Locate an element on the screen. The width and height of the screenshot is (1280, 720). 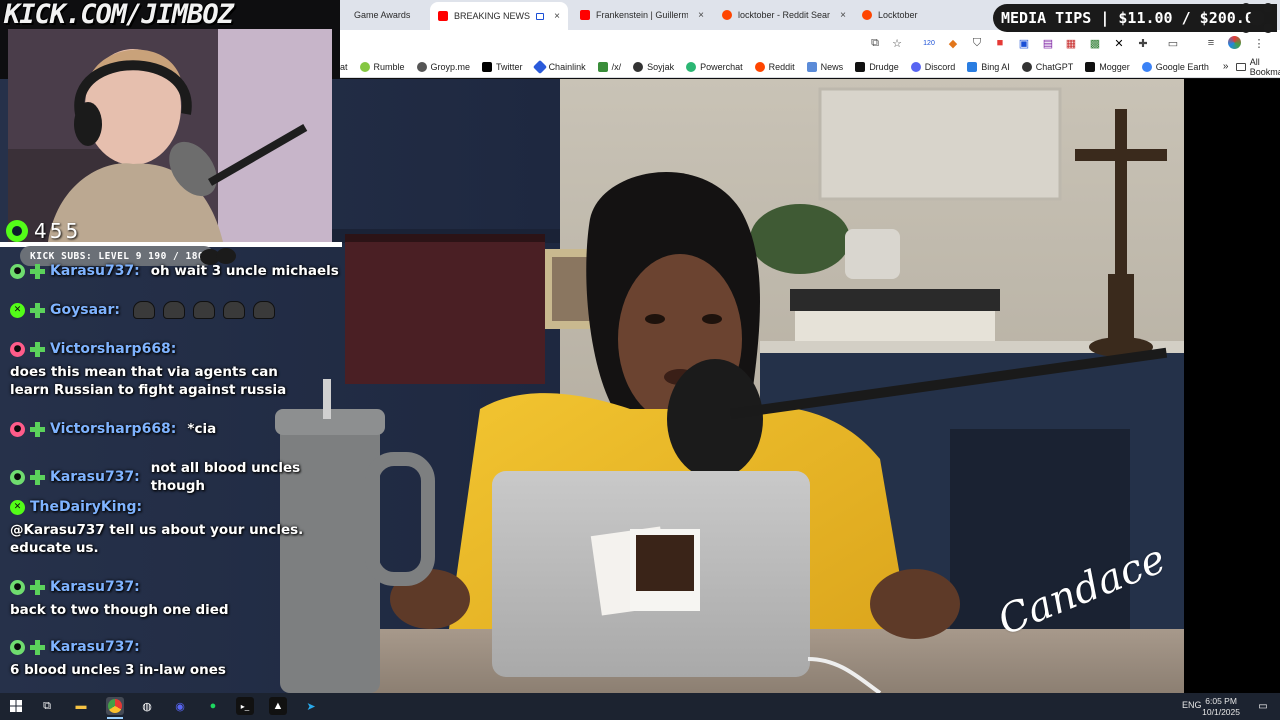
chat-username: Goysaar: is located at coordinates (85, 310).